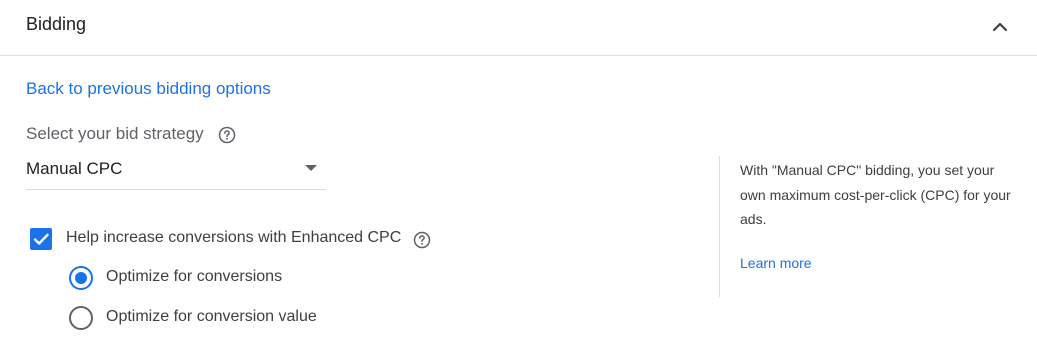 This screenshot has width=1037, height=347. I want to click on learn-more-link: Learn more, so click(776, 263).